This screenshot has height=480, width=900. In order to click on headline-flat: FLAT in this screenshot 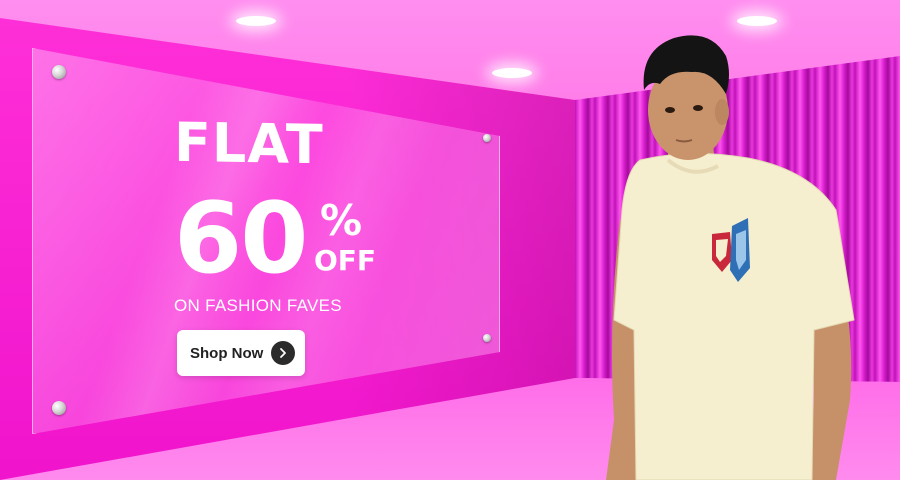, I will do `click(249, 143)`.